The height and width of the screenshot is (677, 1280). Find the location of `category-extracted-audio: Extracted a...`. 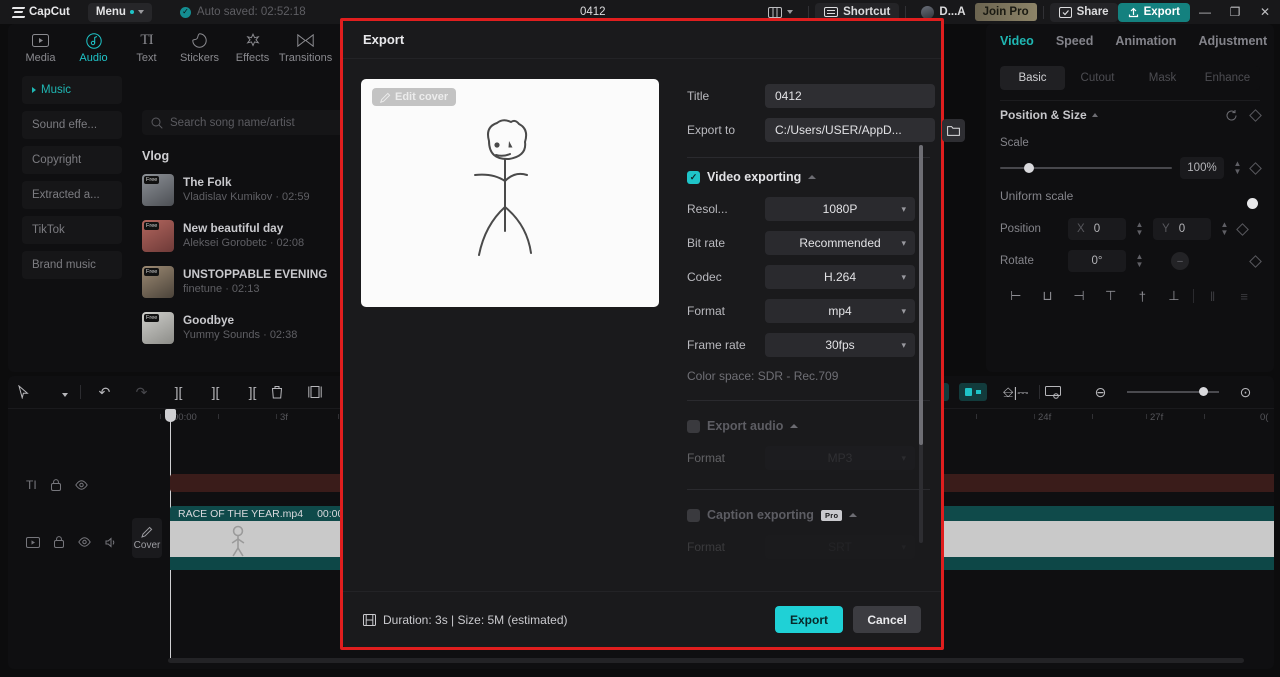

category-extracted-audio: Extracted a... is located at coordinates (72, 195).